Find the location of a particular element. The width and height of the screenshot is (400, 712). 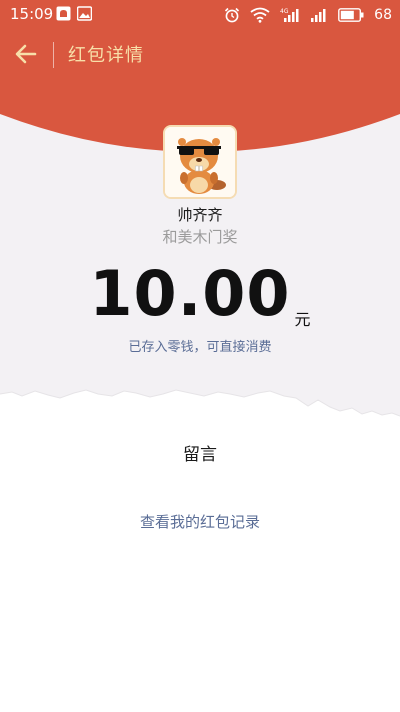

blessing-text: 和美木门奖 is located at coordinates (200, 237).